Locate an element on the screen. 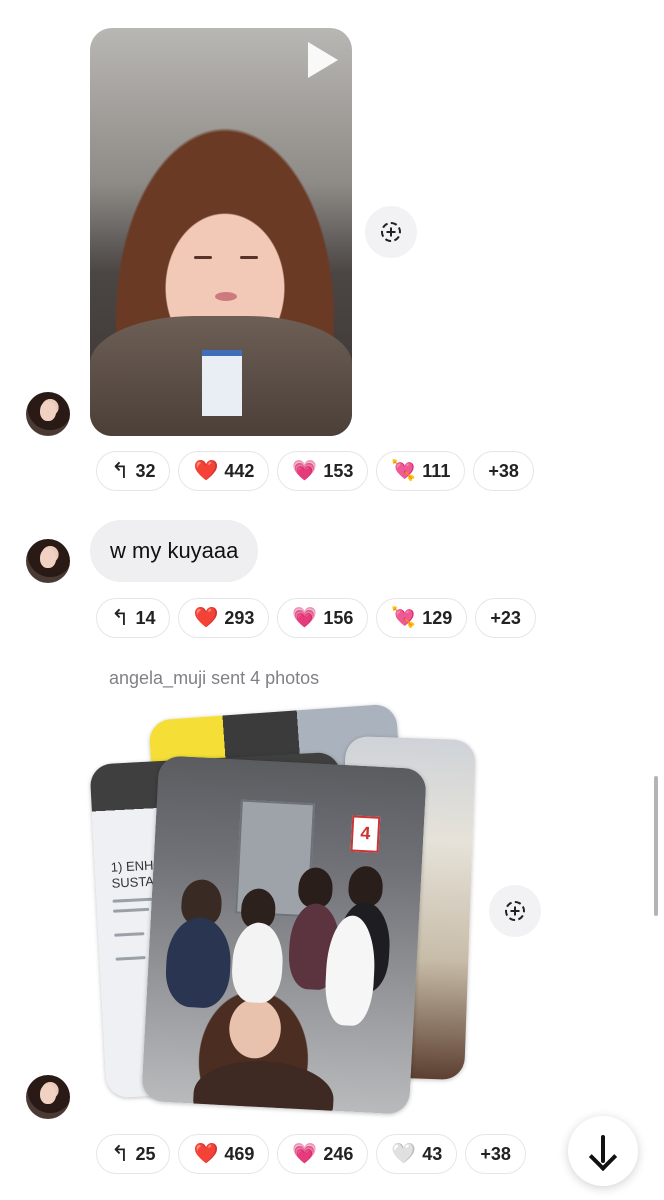 The width and height of the screenshot is (664, 1200). message-text: w my kuyaaa is located at coordinates (174, 550).